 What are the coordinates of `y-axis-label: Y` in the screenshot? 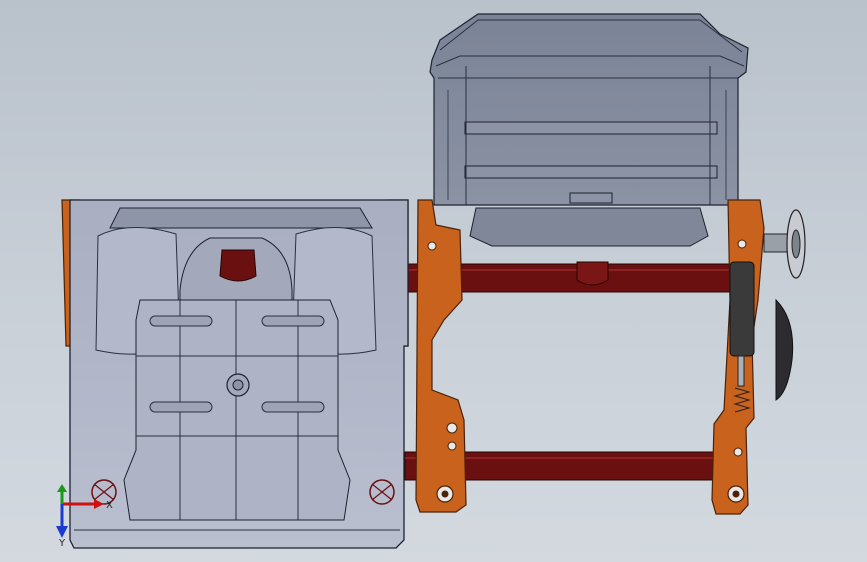 It's located at (62, 542).